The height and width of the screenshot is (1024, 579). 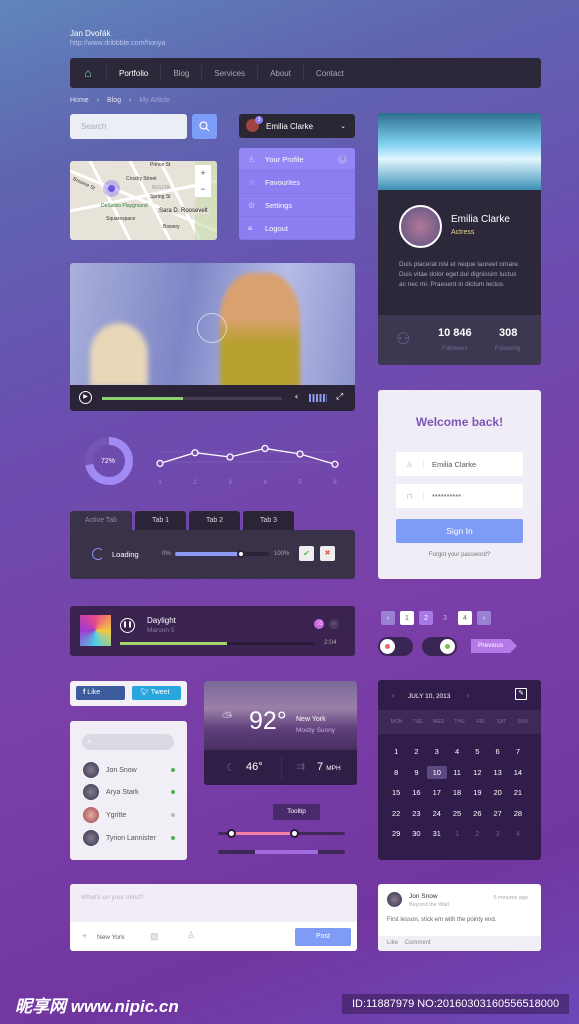 I want to click on range-handle-low, so click(x=231, y=833).